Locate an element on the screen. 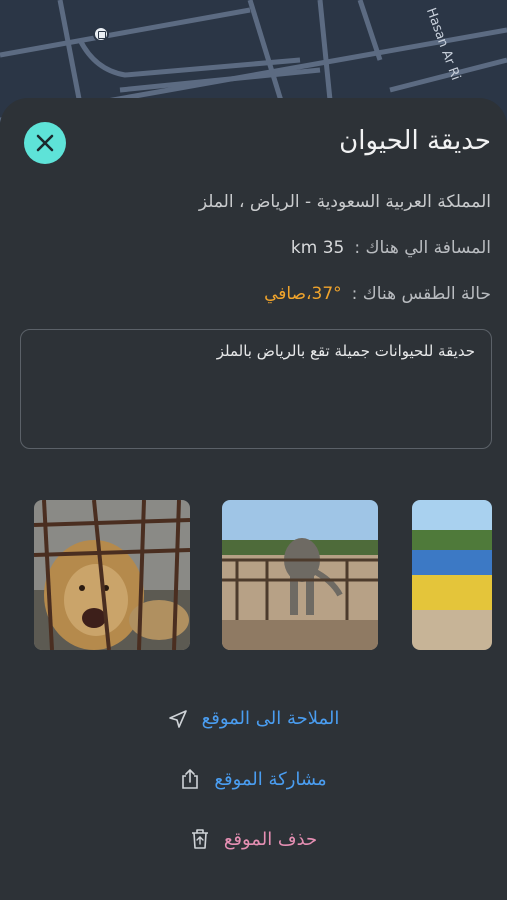  distance-row: المسافة الي هناك : km 35 is located at coordinates (391, 248).